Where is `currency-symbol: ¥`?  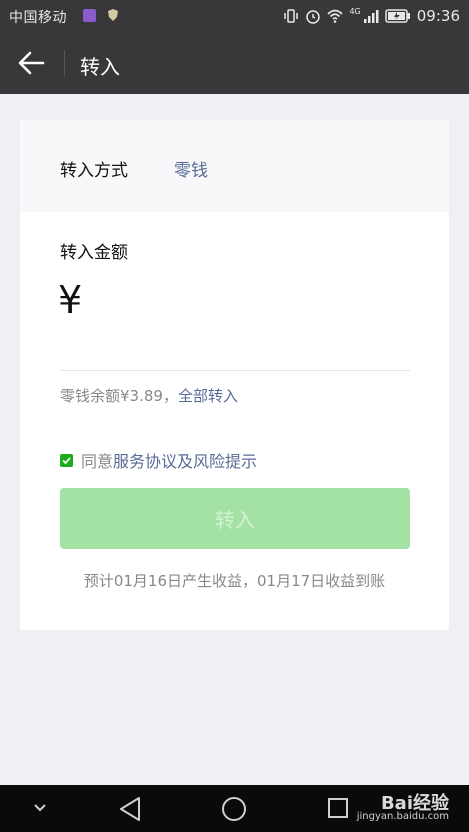
currency-symbol: ¥ is located at coordinates (70, 300).